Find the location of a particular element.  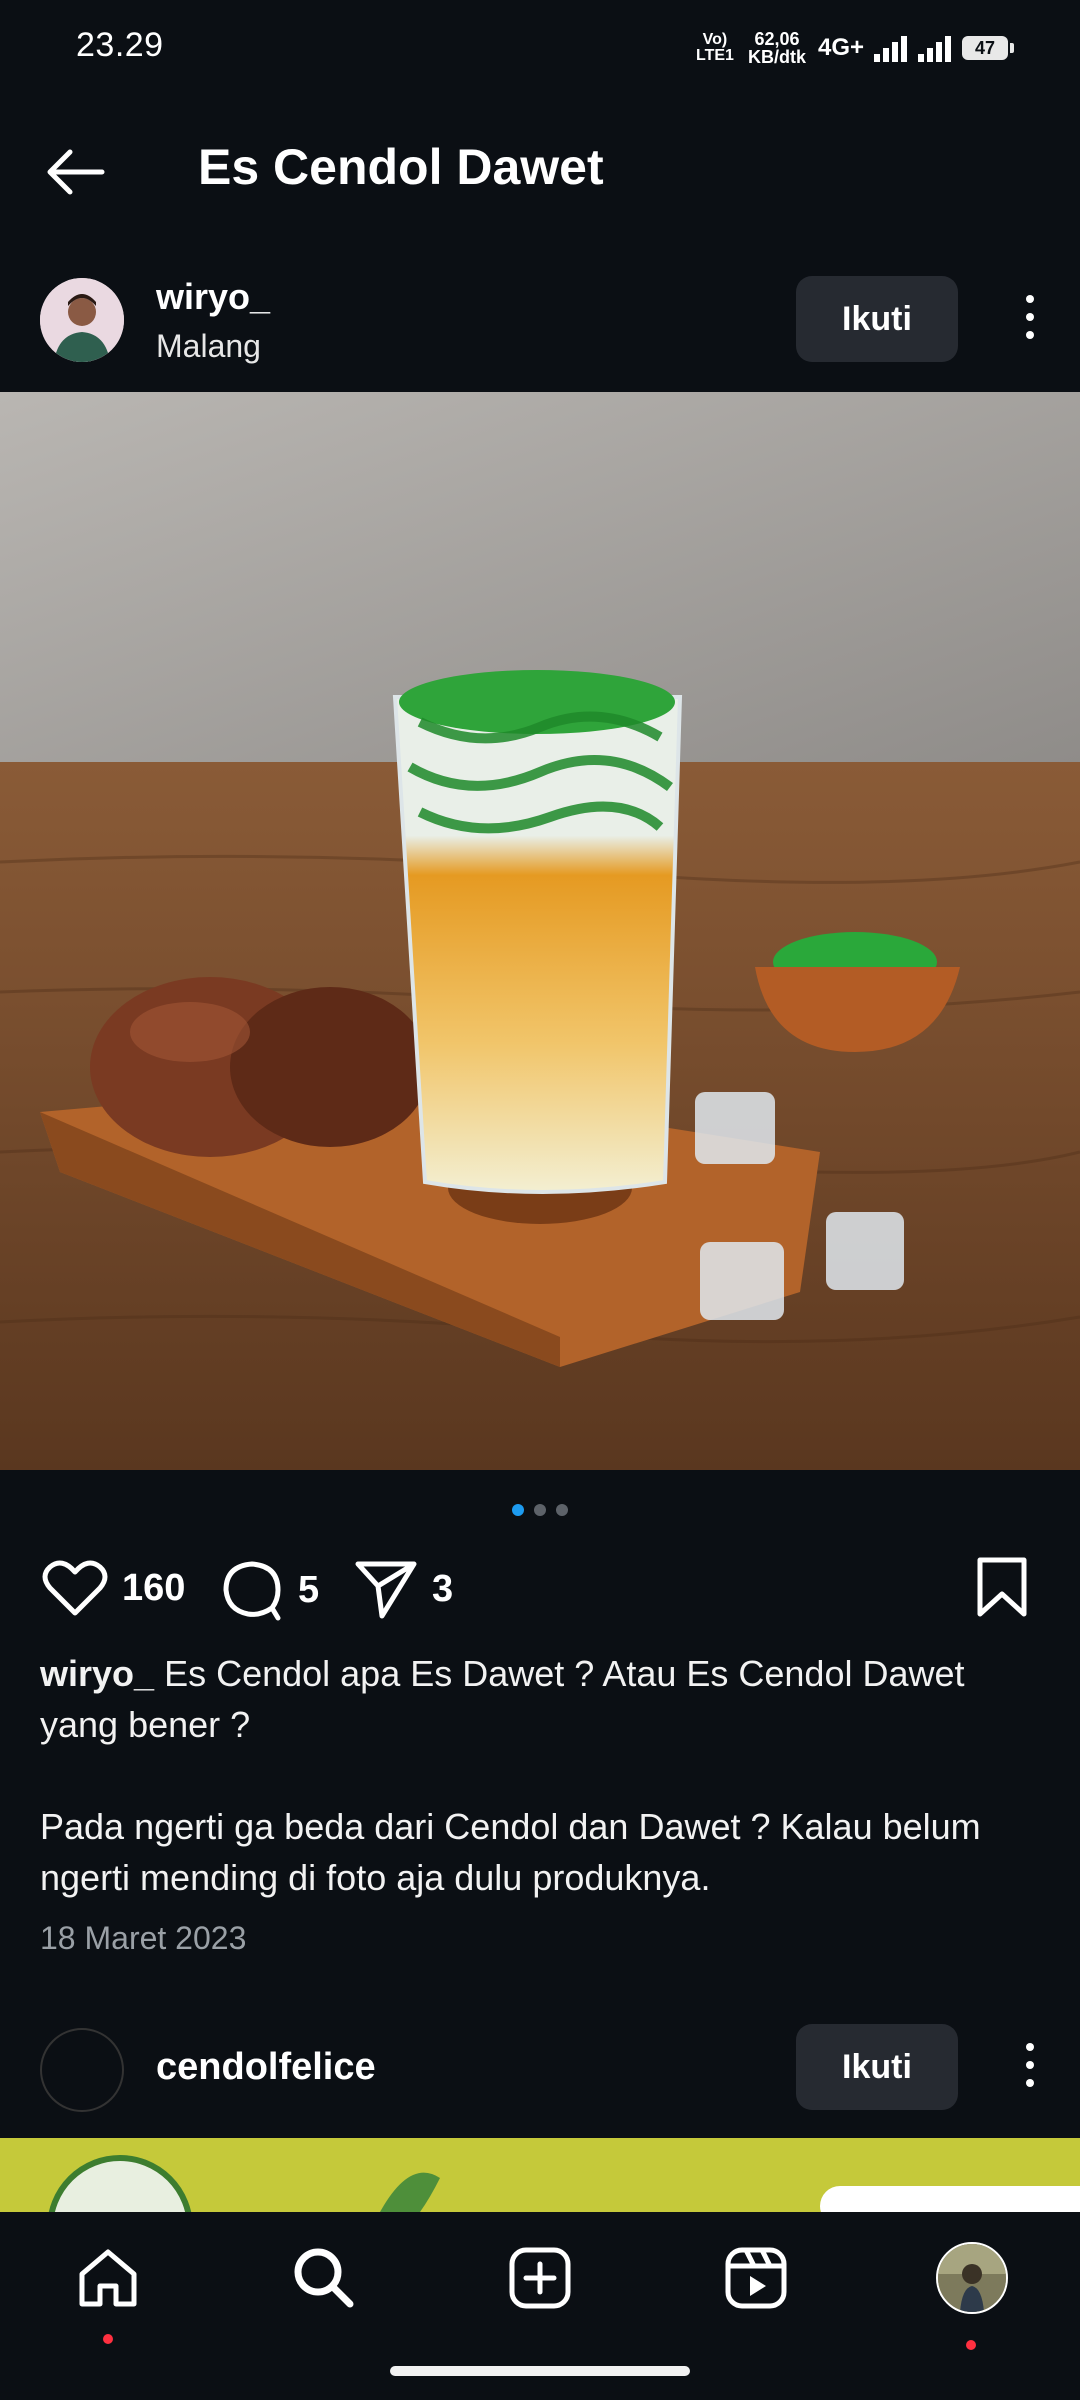

reels-icon is located at coordinates (756, 2278).